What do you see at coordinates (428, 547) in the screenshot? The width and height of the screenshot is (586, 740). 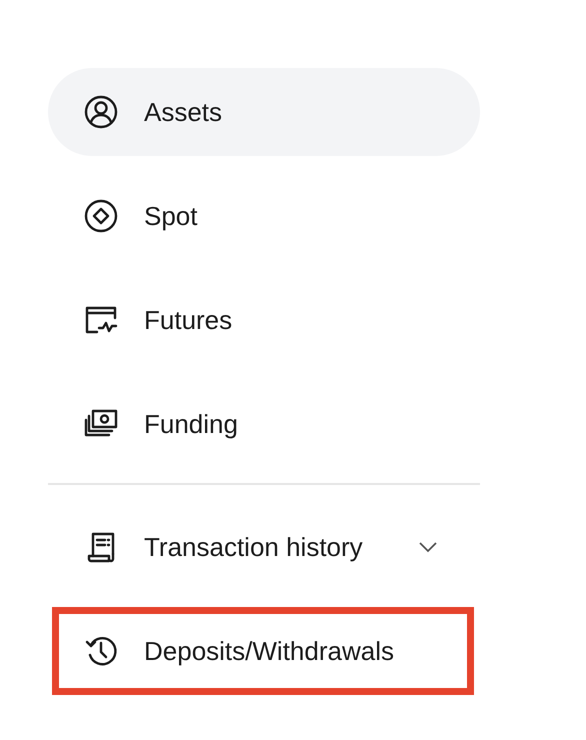 I see `chevron-icon` at bounding box center [428, 547].